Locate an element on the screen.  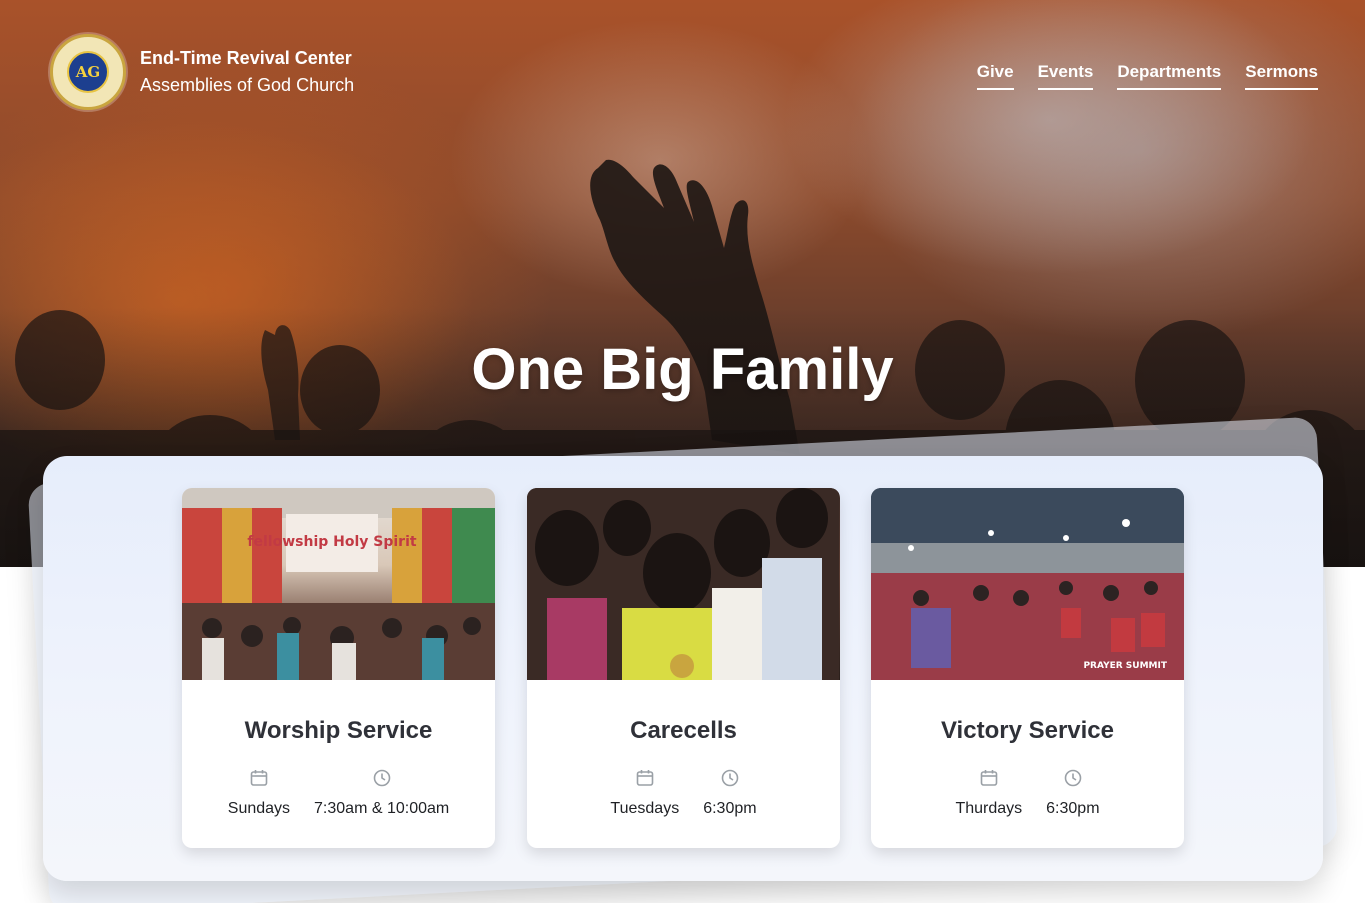
main-nav: Give Events Departments Sermons is located at coordinates (1135, 75).